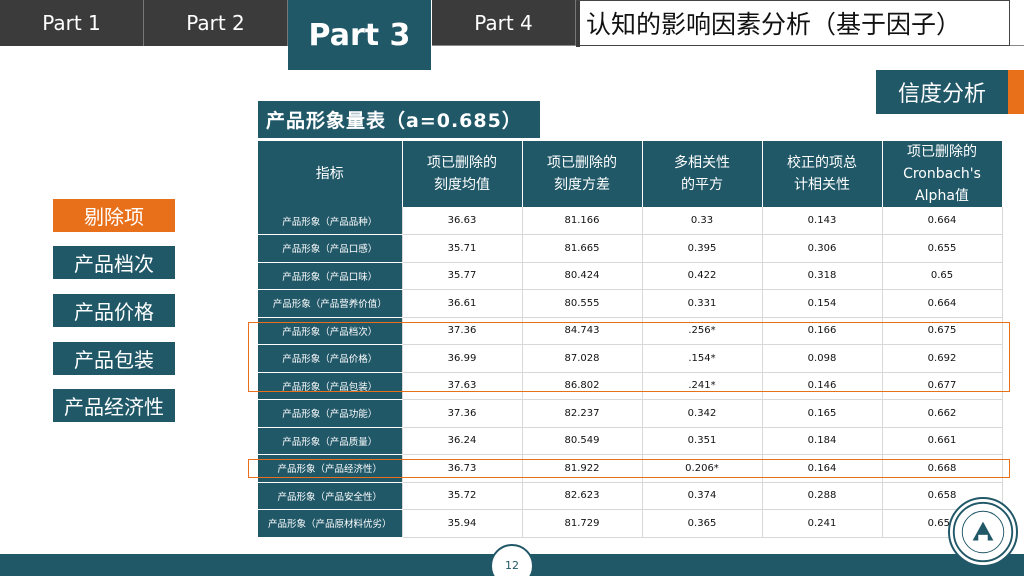 This screenshot has width=1024, height=576. What do you see at coordinates (822, 331) in the screenshot?
I see `table-cell: 0.166` at bounding box center [822, 331].